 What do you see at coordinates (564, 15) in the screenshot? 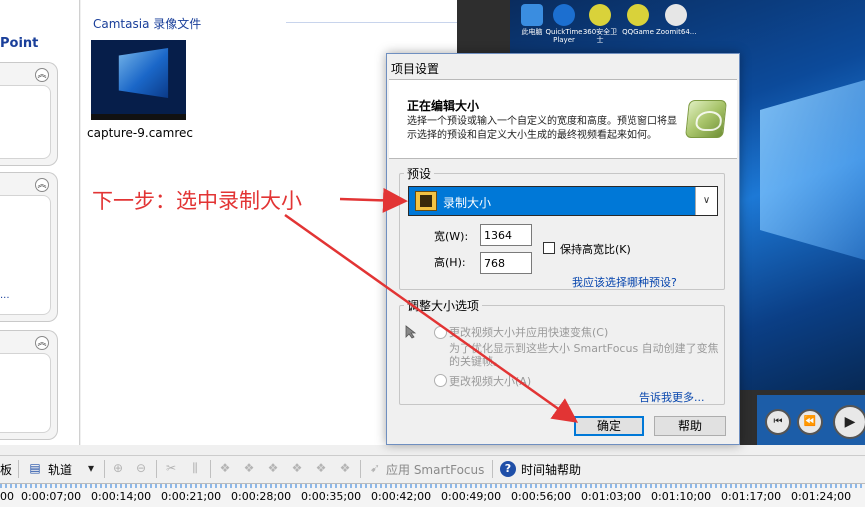
I see `quicktime-icon` at bounding box center [564, 15].